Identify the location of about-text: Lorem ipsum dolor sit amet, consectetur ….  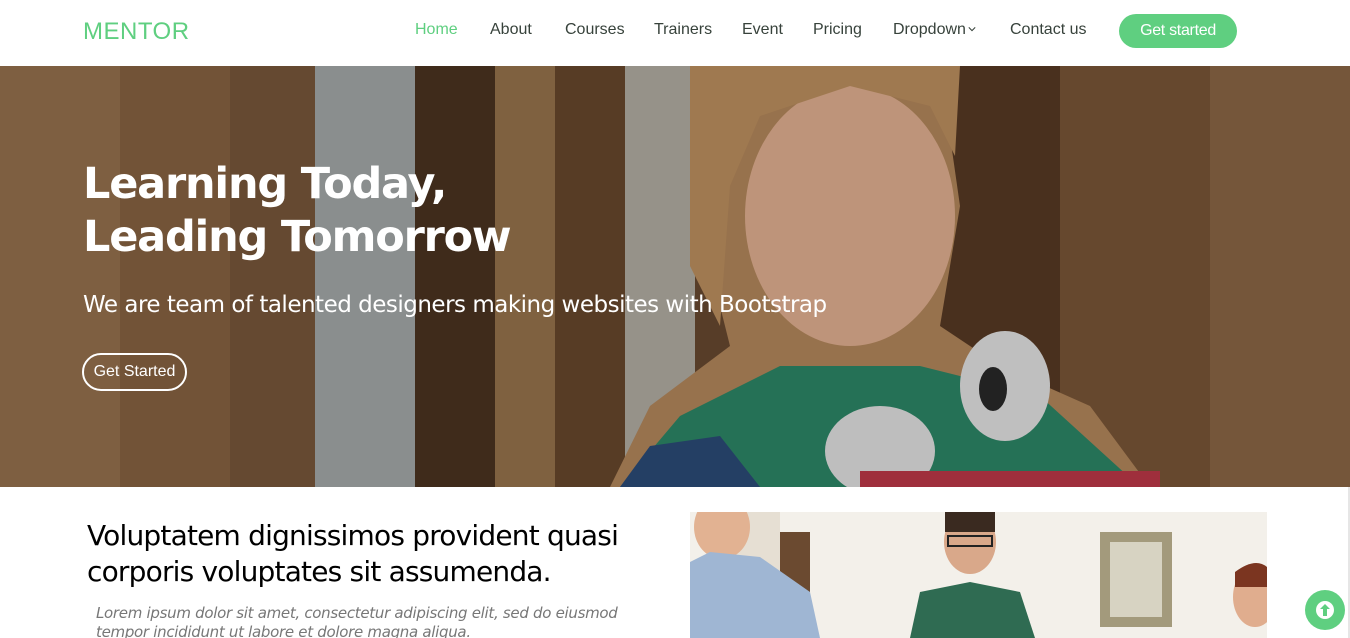
(357, 621).